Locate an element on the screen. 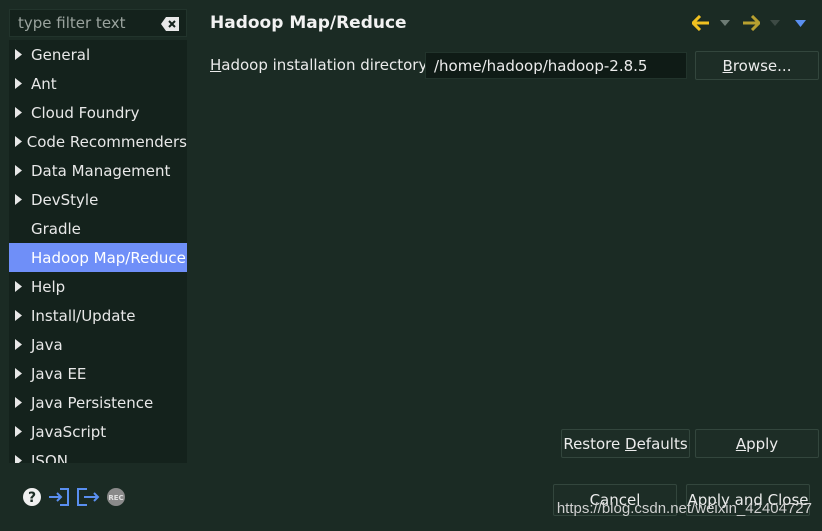 Image resolution: width=822 pixels, height=531 pixels. tree-item-label: Java EE is located at coordinates (59, 373).